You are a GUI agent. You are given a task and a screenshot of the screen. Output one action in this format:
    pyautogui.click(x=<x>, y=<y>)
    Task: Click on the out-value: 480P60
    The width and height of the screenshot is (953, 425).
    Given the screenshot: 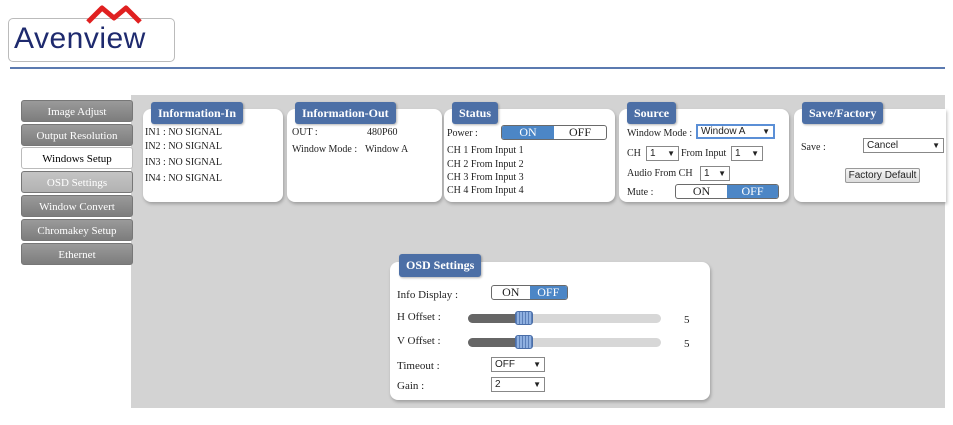 What is the action you would take?
    pyautogui.click(x=382, y=132)
    